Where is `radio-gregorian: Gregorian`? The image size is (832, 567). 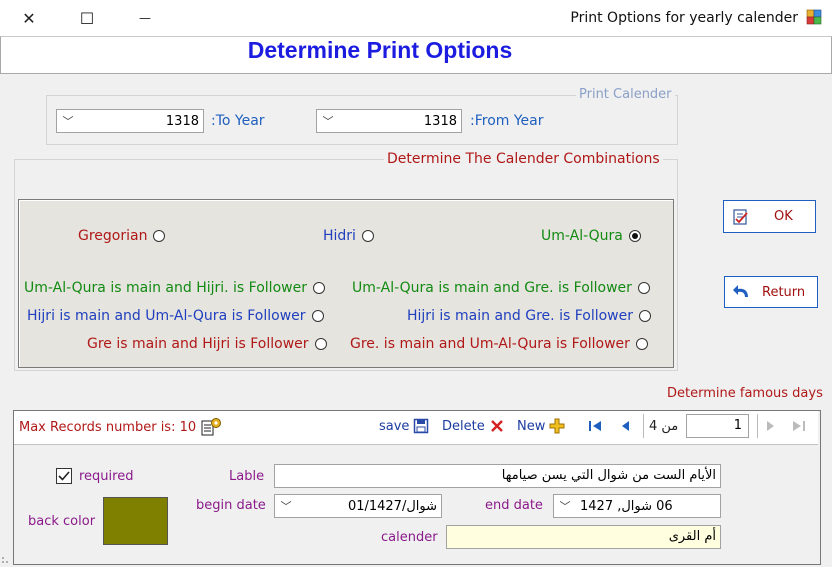
radio-gregorian: Gregorian is located at coordinates (122, 236).